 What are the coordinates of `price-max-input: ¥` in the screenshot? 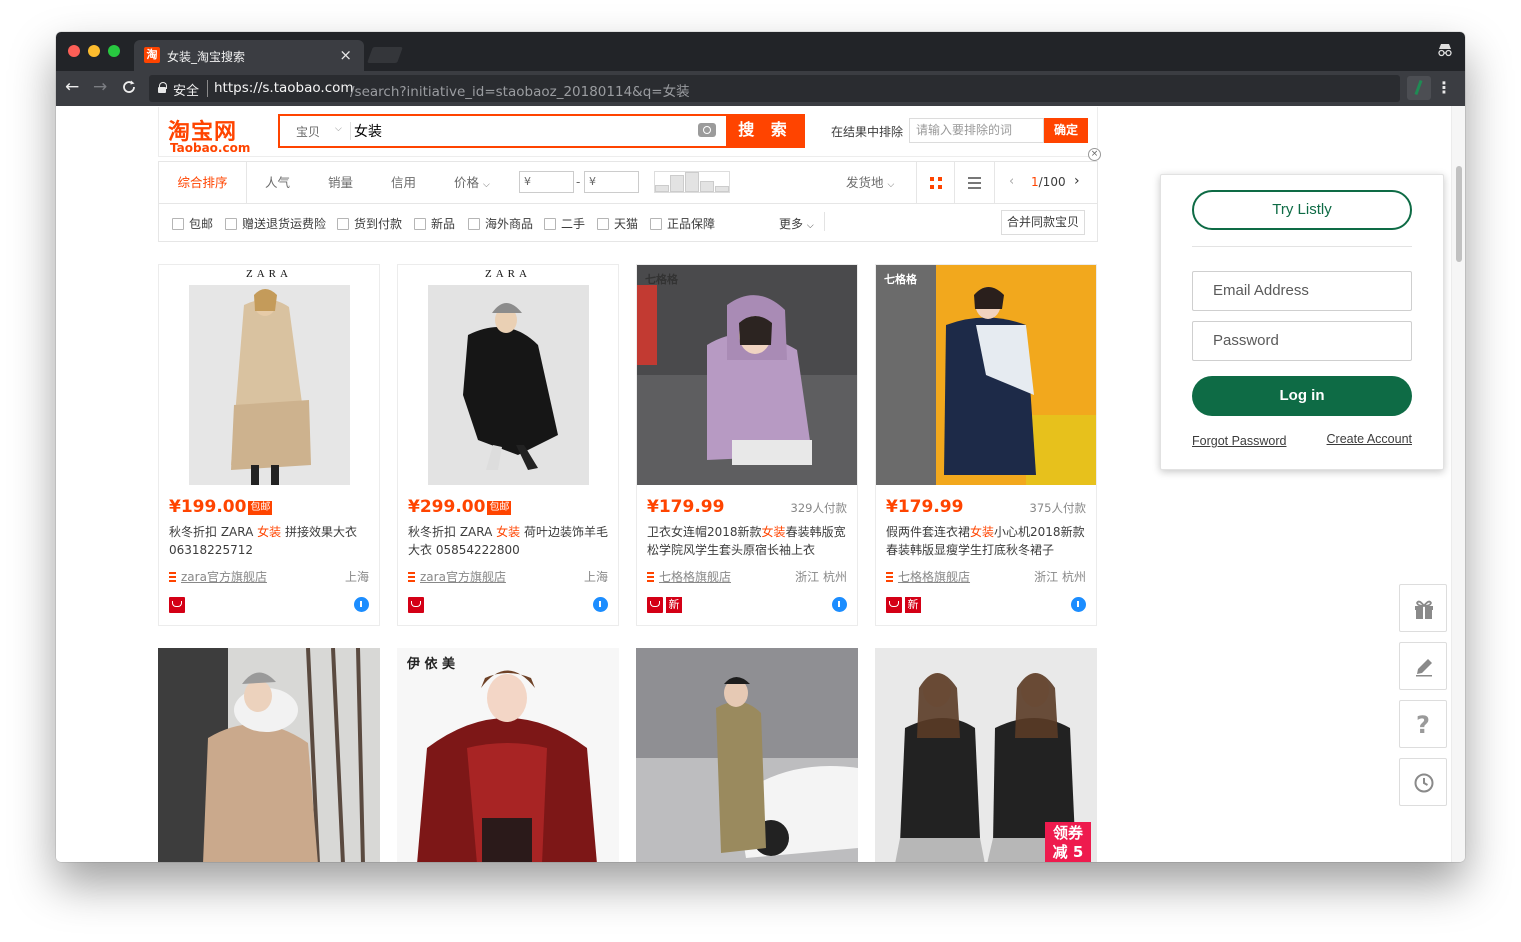 It's located at (611, 182).